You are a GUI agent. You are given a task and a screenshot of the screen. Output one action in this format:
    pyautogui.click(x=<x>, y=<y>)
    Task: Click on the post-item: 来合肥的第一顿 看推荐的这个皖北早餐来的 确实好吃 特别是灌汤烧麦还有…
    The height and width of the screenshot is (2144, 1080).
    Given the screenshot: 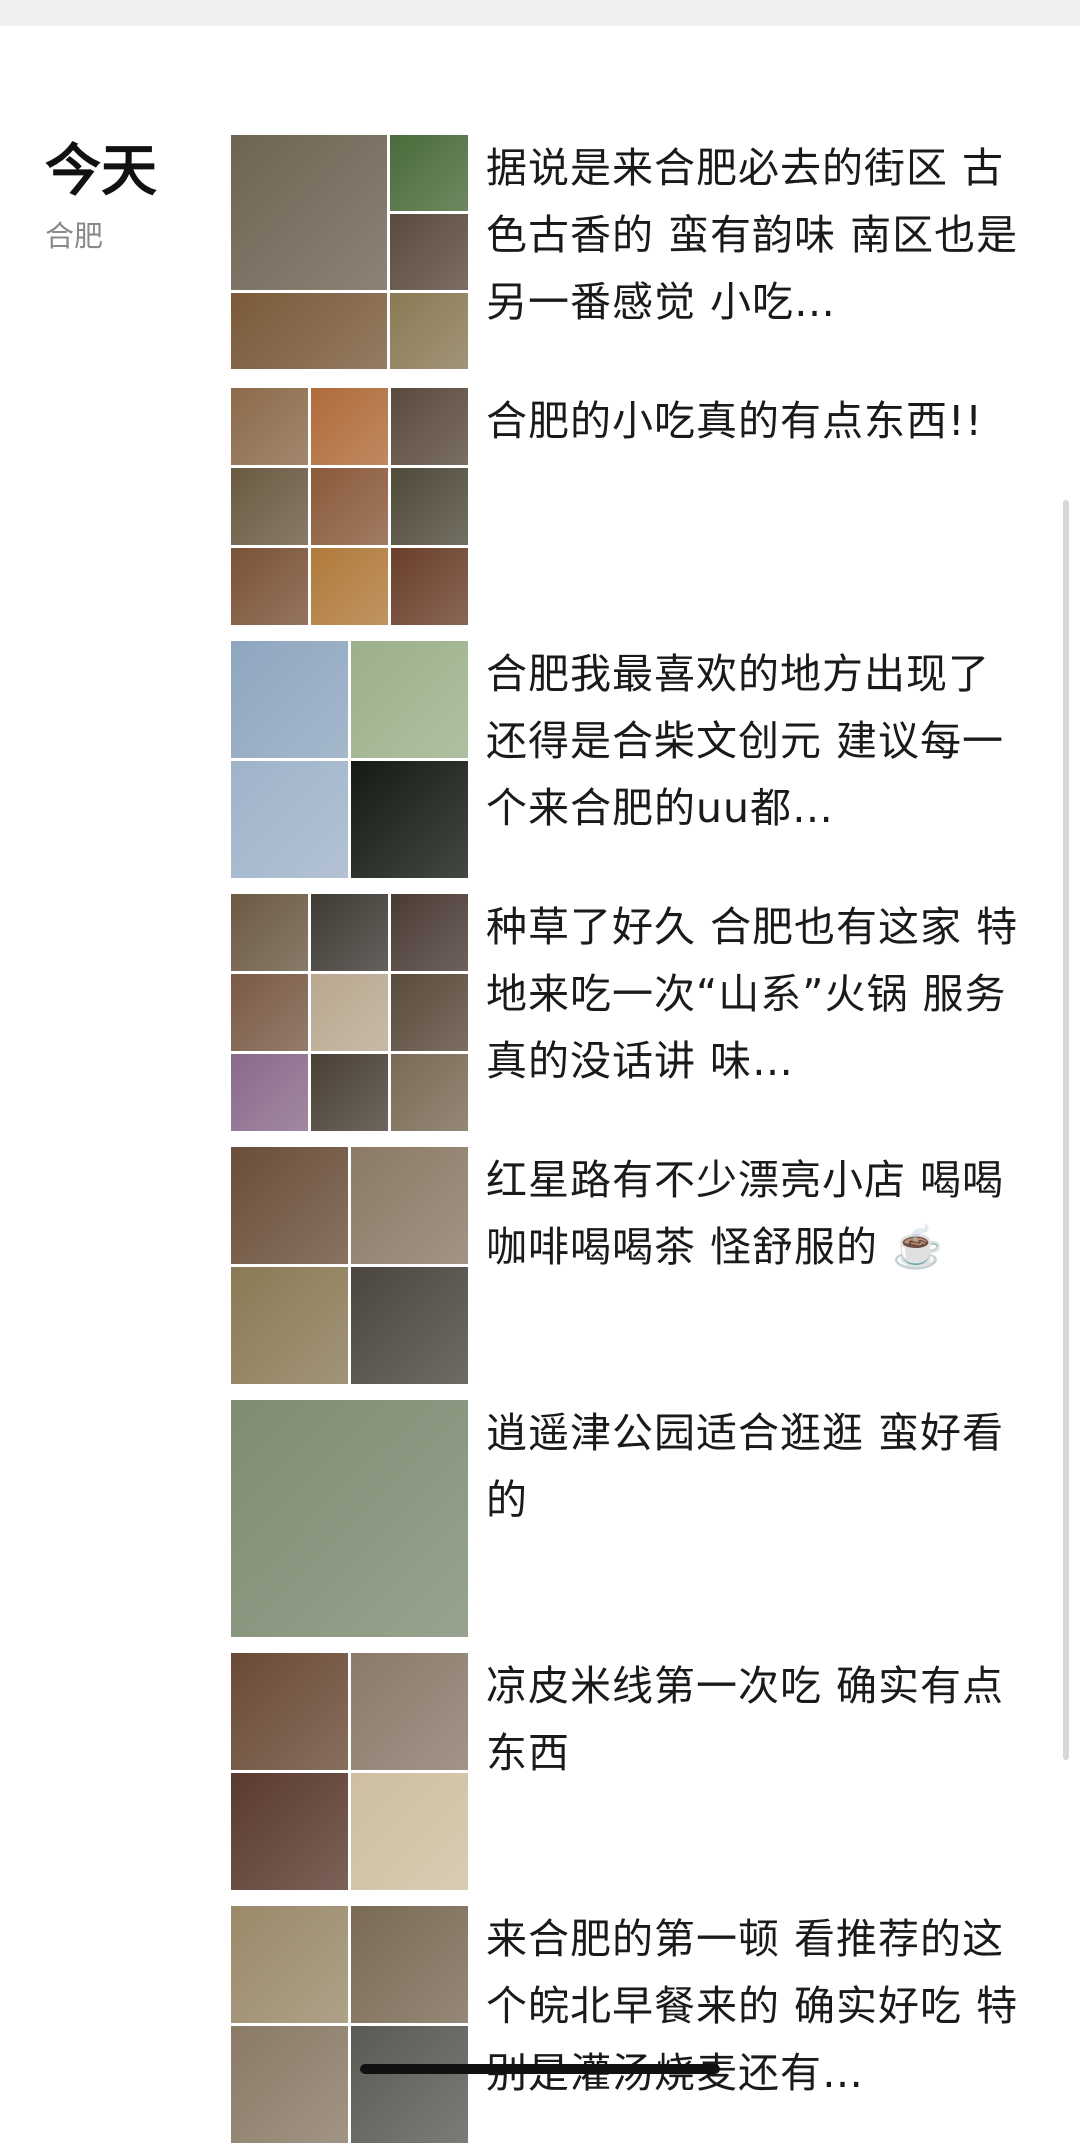 What is the action you would take?
    pyautogui.click(x=631, y=2025)
    